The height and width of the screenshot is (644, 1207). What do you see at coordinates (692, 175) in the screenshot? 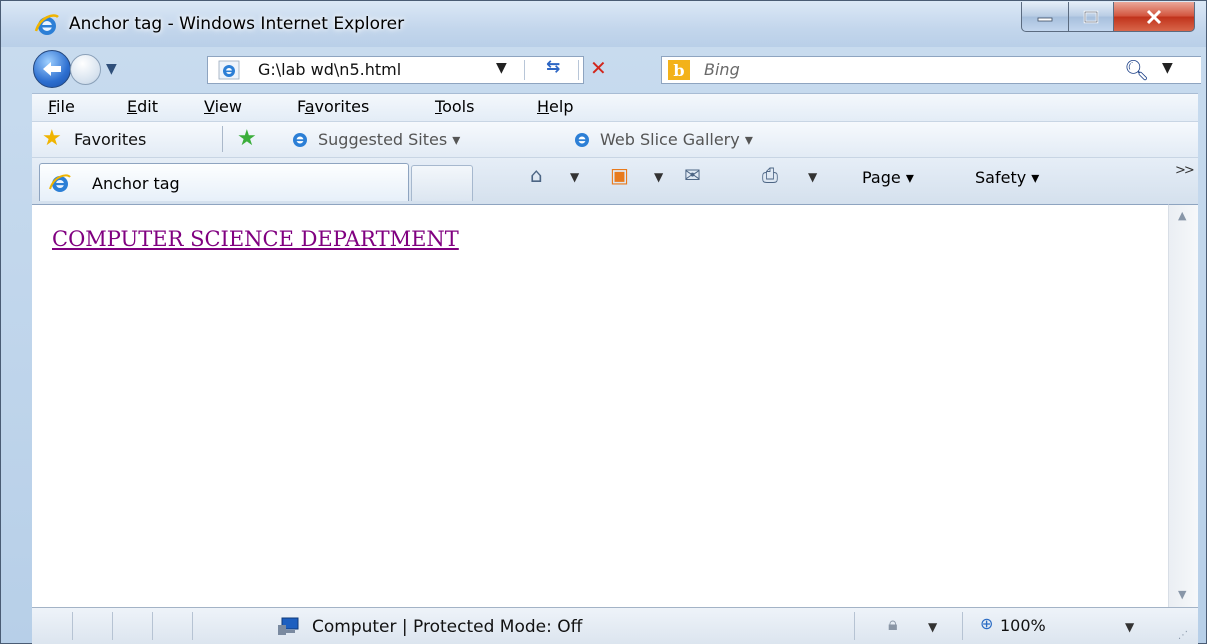
I see `mail-icon: ✉` at bounding box center [692, 175].